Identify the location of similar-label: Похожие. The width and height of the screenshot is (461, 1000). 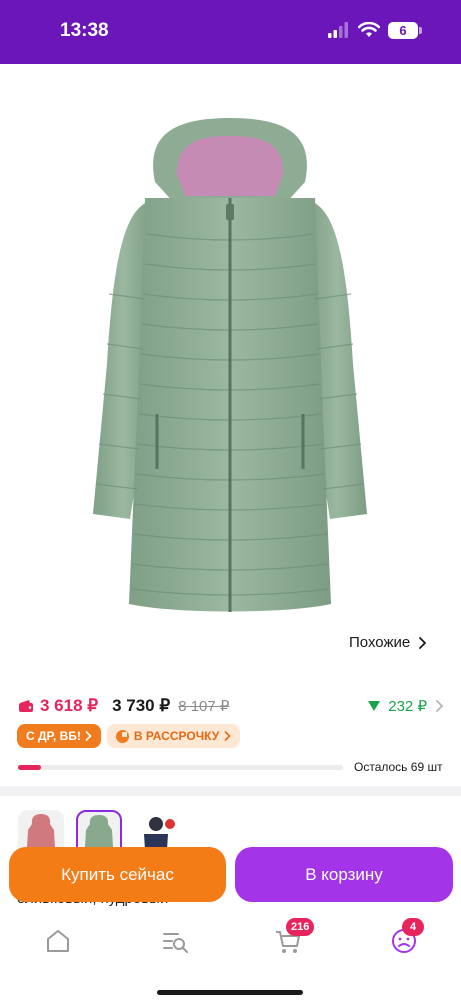
(380, 642).